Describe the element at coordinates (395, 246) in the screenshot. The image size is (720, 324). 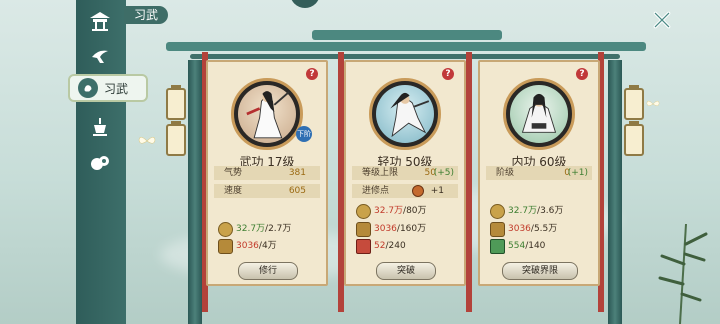
I see `resource-need: /240` at that location.